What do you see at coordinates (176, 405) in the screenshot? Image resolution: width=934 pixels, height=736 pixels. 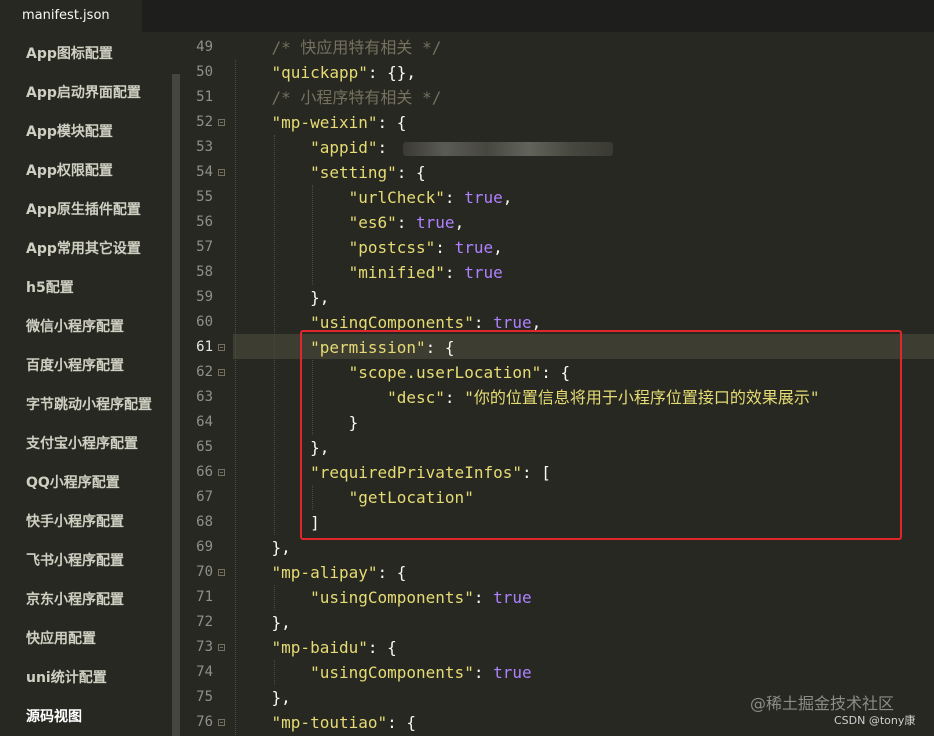 I see `sidebar-scrollbar` at bounding box center [176, 405].